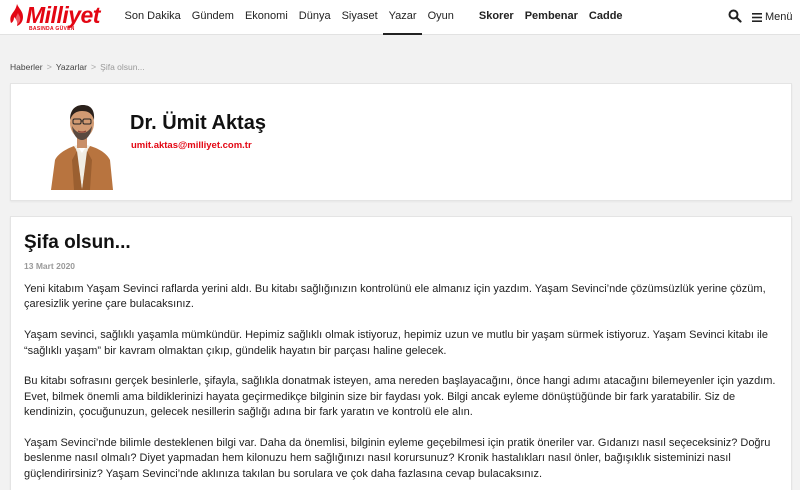  What do you see at coordinates (191, 145) in the screenshot?
I see `author-email-link: umit.aktas@milliyet.com.tr` at bounding box center [191, 145].